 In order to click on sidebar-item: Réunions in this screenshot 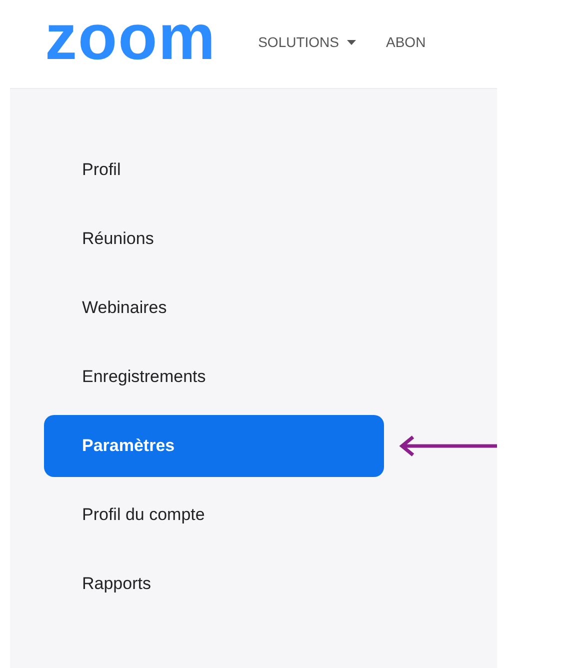, I will do `click(252, 239)`.